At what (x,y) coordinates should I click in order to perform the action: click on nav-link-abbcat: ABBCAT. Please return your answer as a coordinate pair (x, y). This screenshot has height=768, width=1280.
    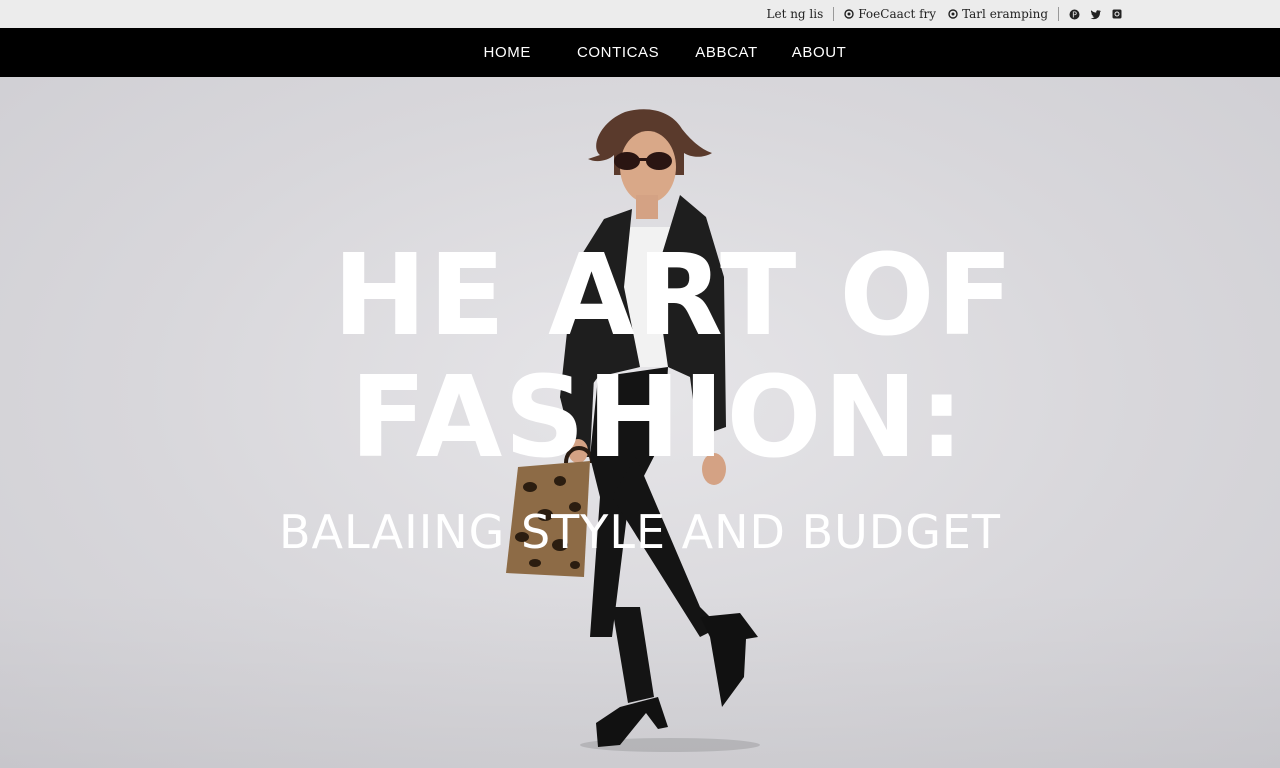
    Looking at the image, I should click on (726, 52).